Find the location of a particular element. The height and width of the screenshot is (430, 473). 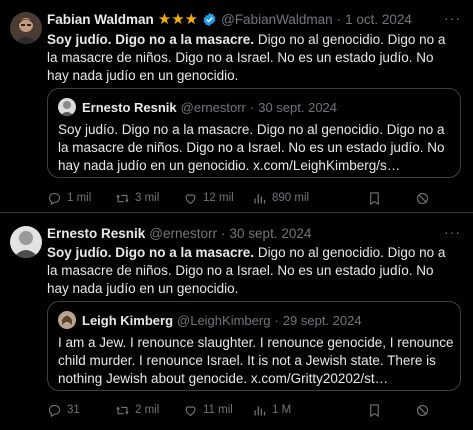

avatar-leigh-kimberg is located at coordinates (67, 320).